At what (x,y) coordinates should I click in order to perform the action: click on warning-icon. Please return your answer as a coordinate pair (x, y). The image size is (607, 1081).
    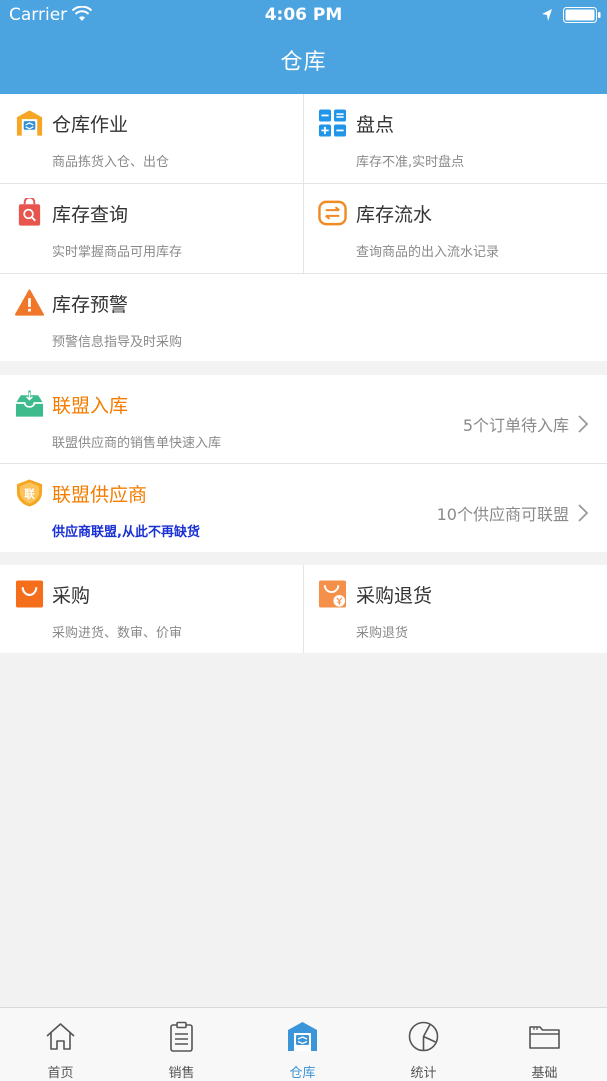
    Looking at the image, I should click on (29, 302).